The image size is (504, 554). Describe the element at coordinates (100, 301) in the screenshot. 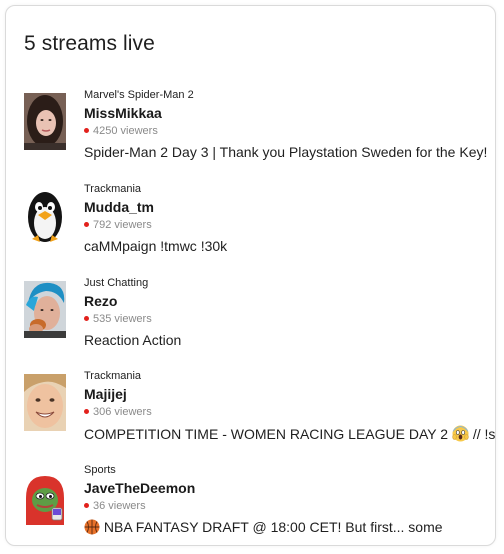

I see `streamer-name: Rezo` at that location.